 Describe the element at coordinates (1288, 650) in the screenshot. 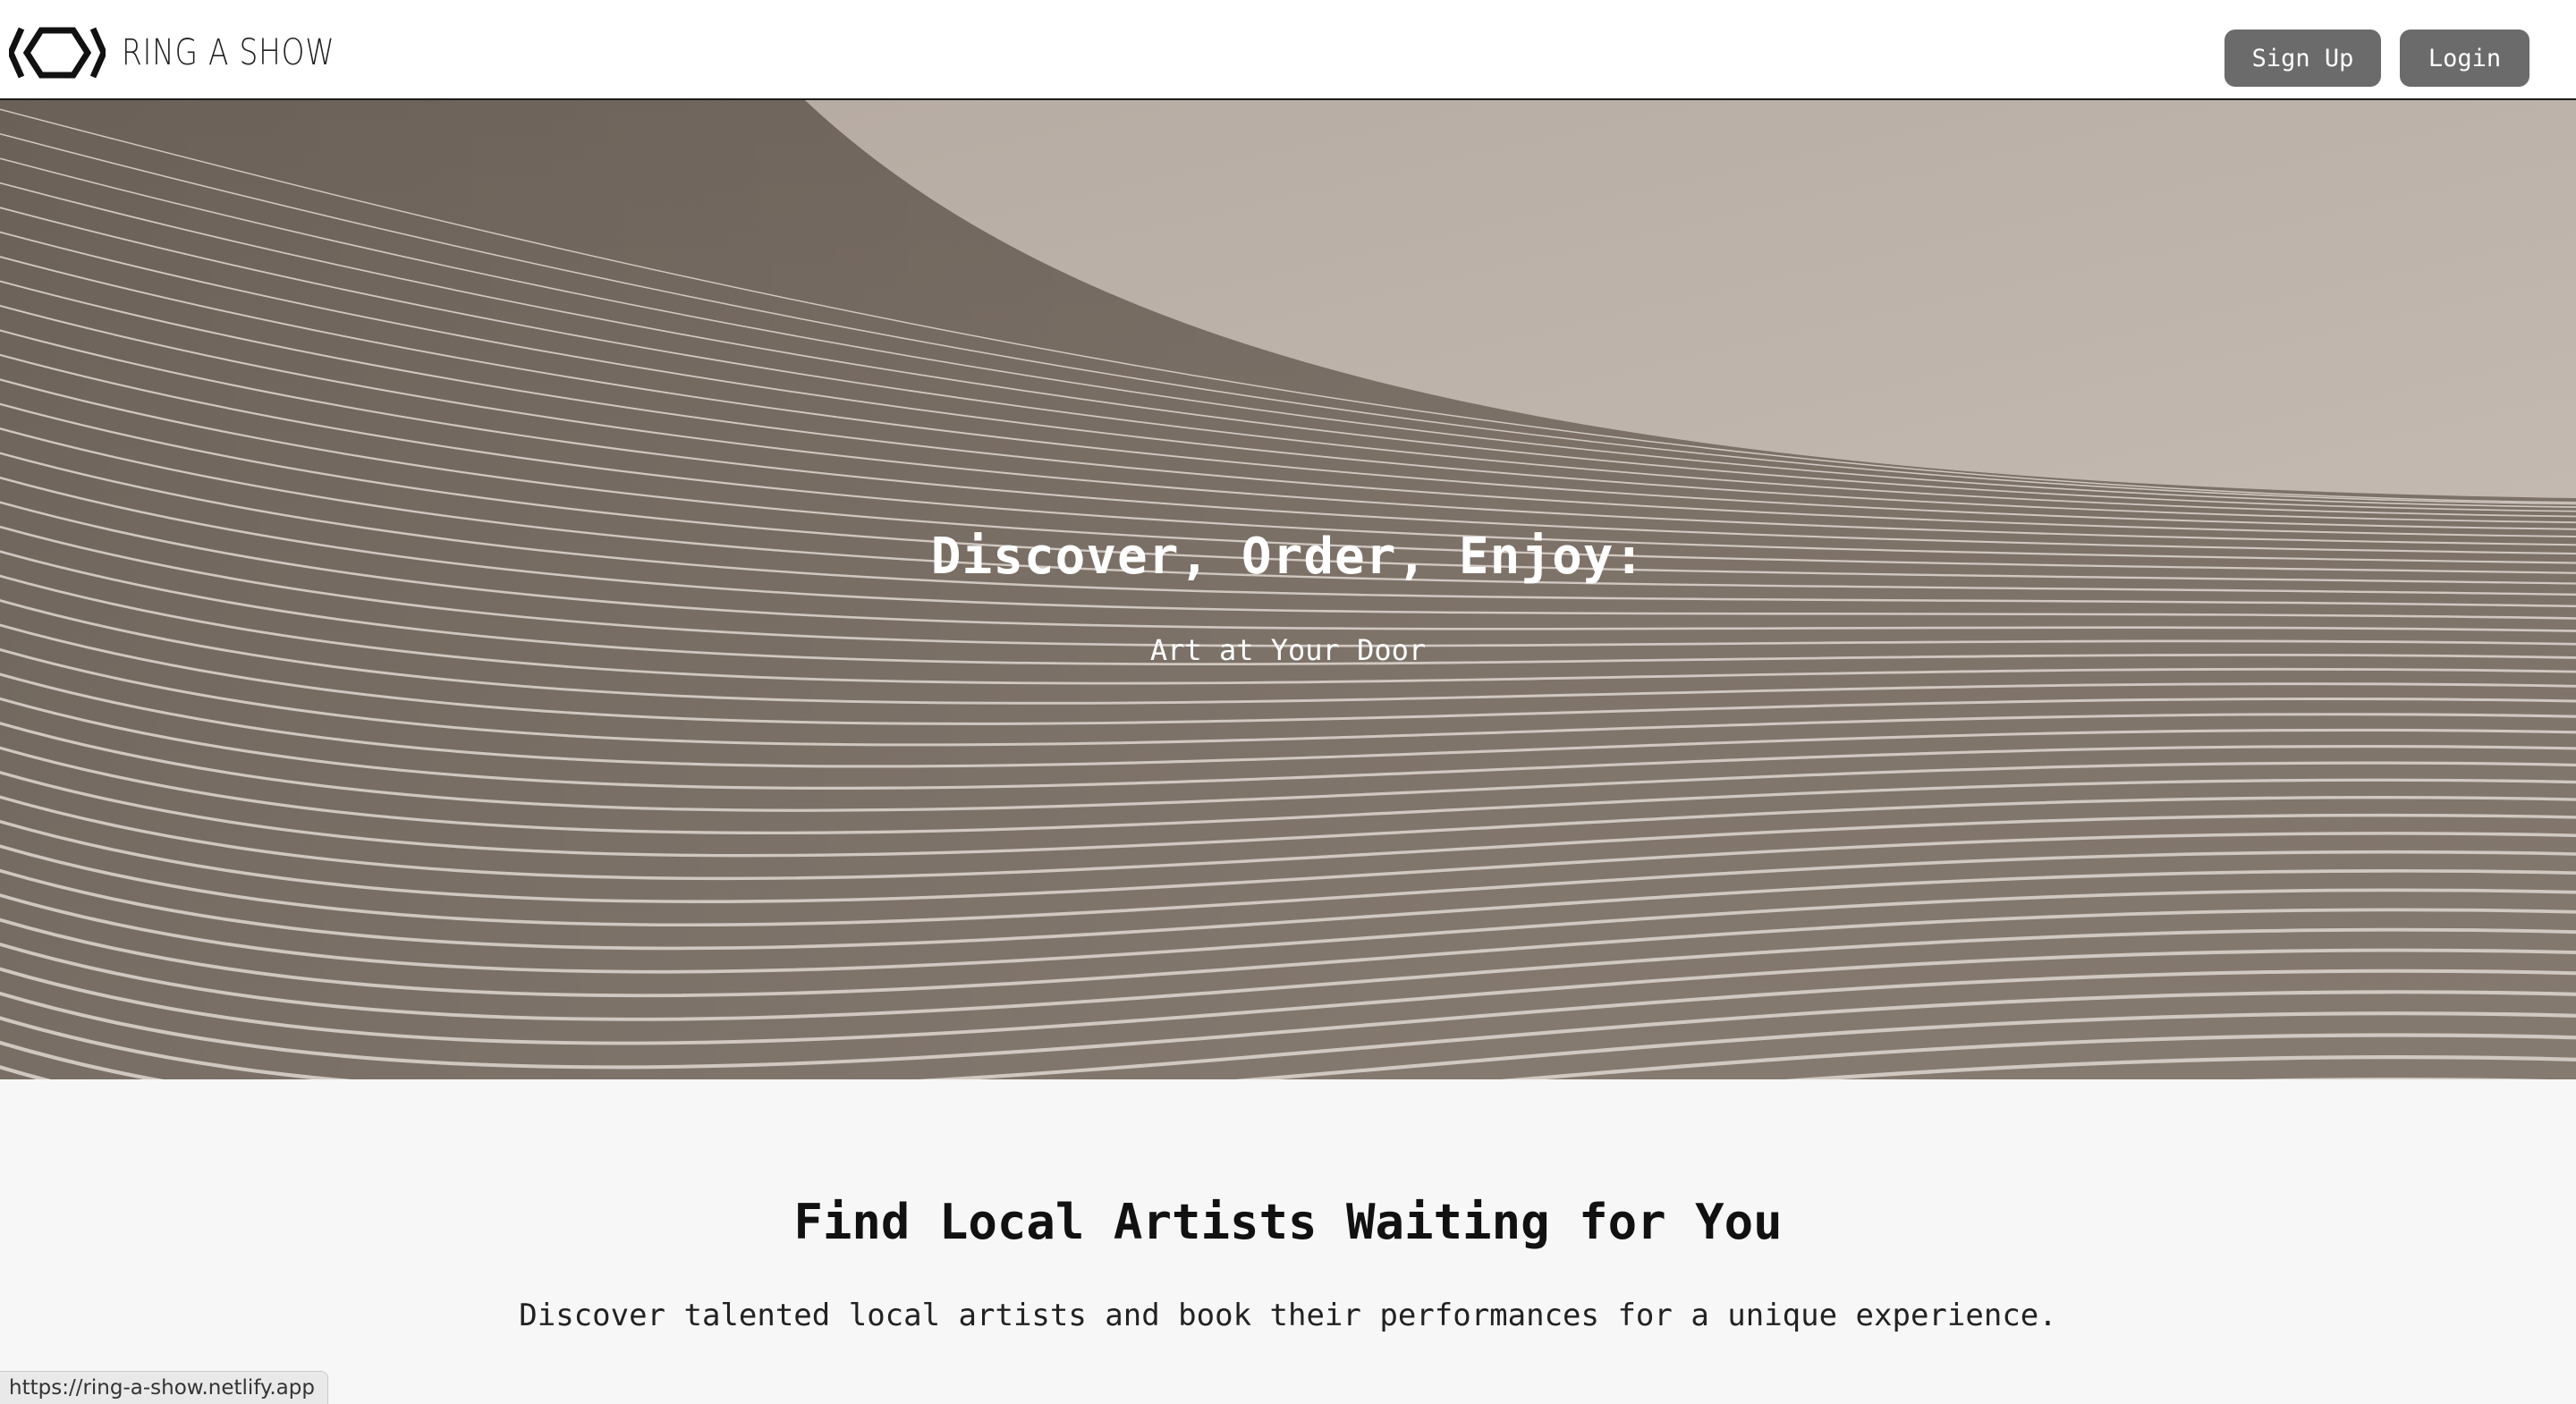

I see `hero-subtitle: Art at Your Door` at that location.